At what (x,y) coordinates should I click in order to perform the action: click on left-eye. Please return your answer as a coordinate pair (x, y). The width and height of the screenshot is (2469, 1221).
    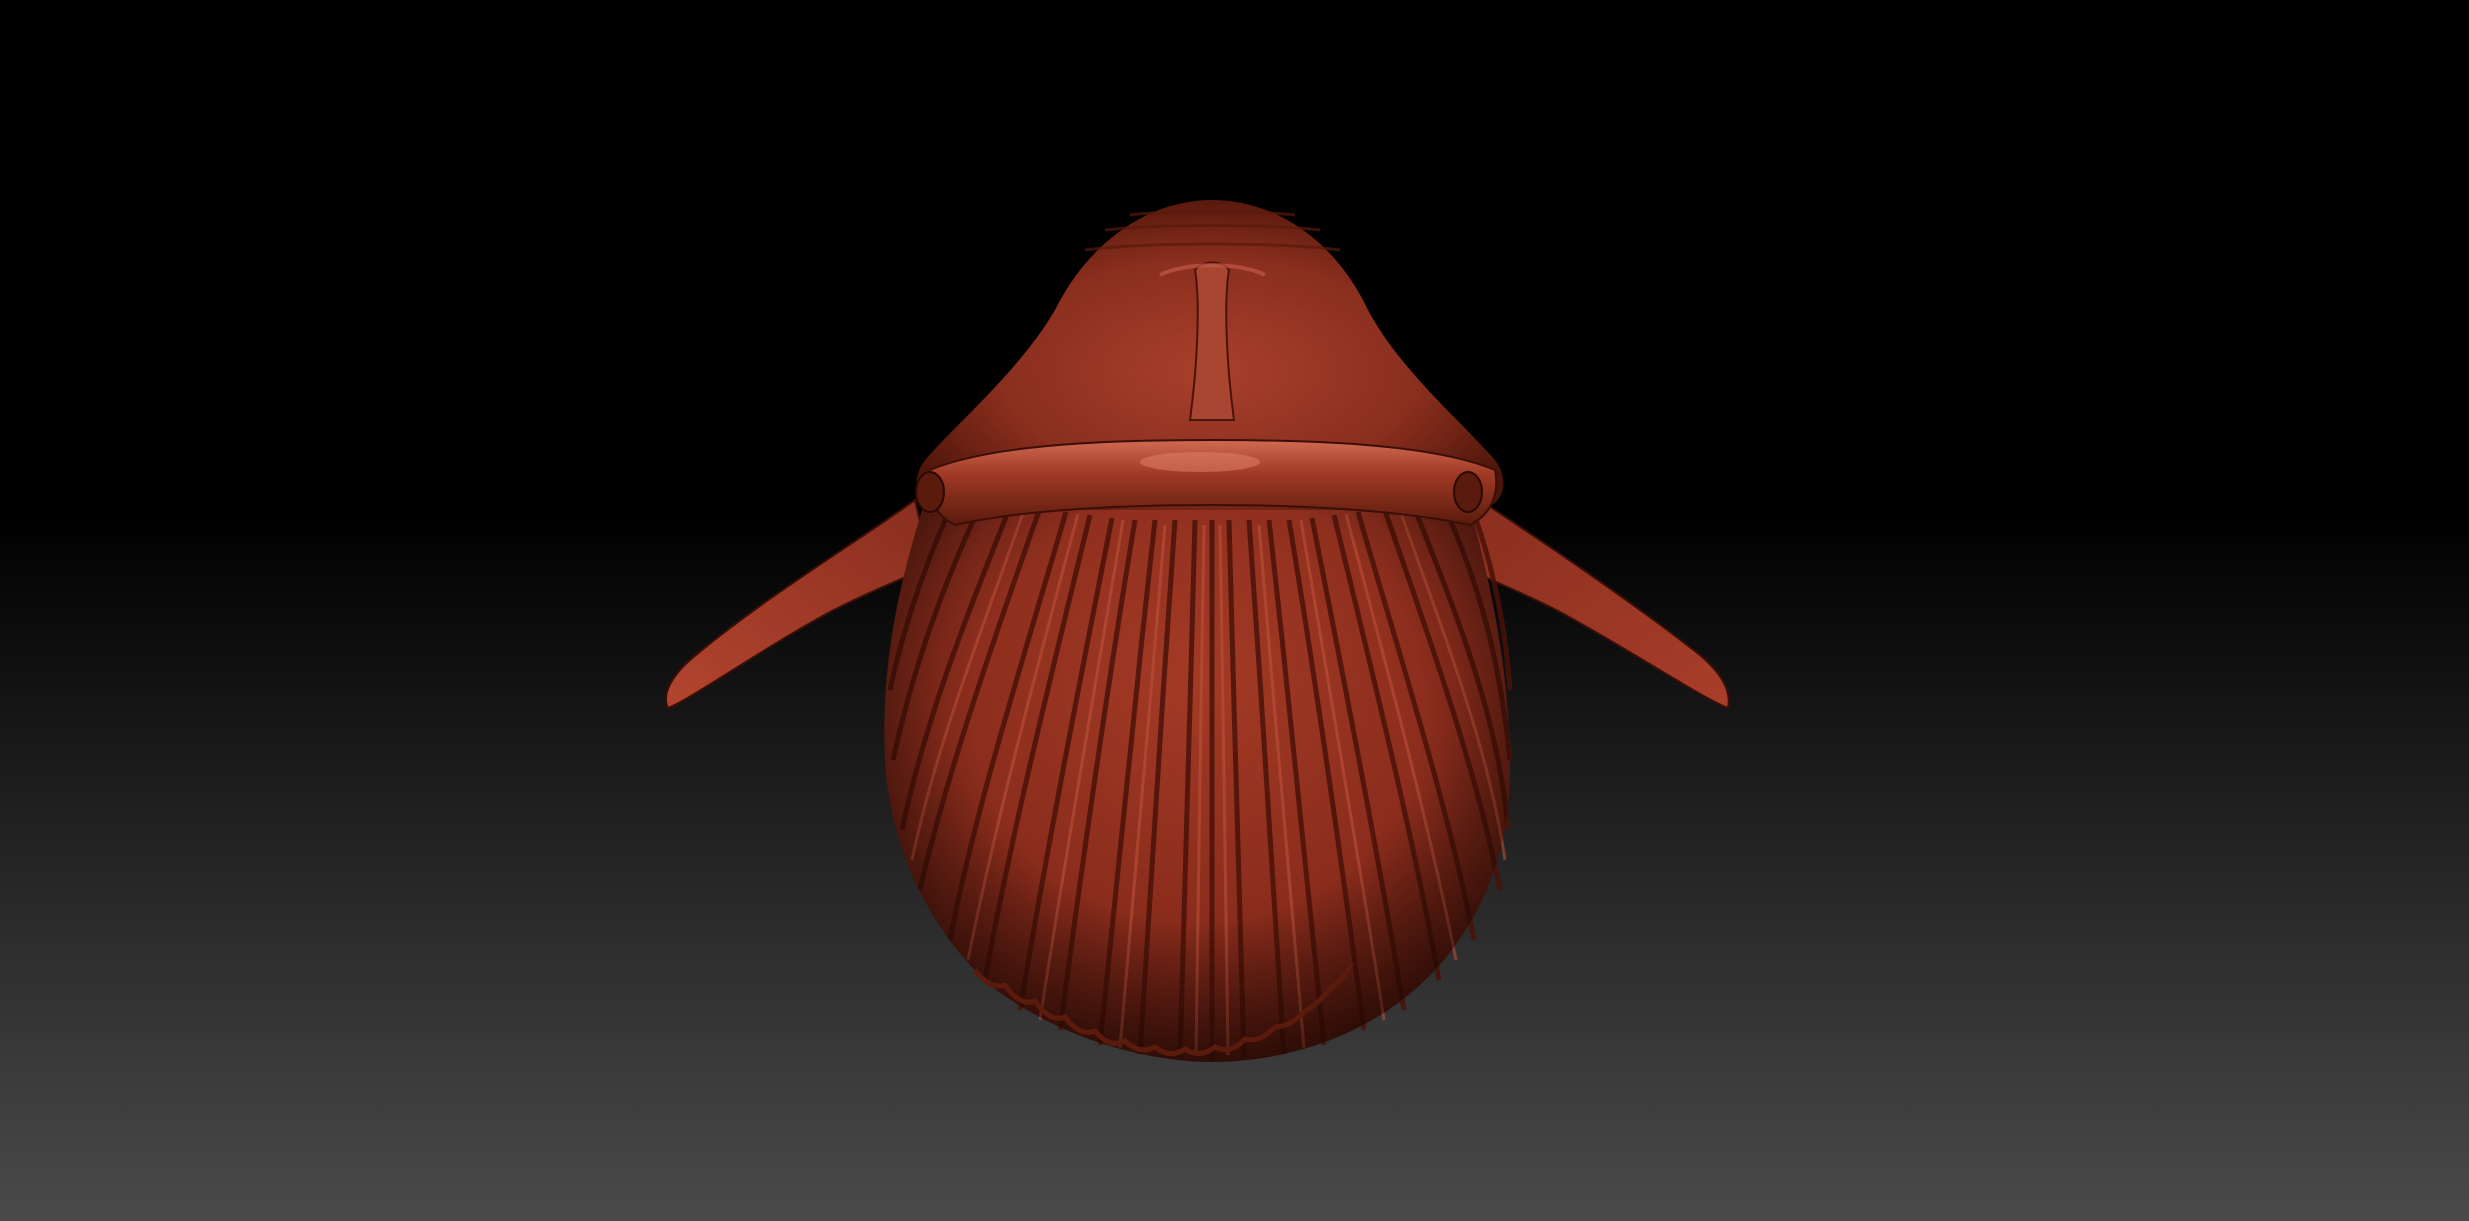
    Looking at the image, I should click on (930, 492).